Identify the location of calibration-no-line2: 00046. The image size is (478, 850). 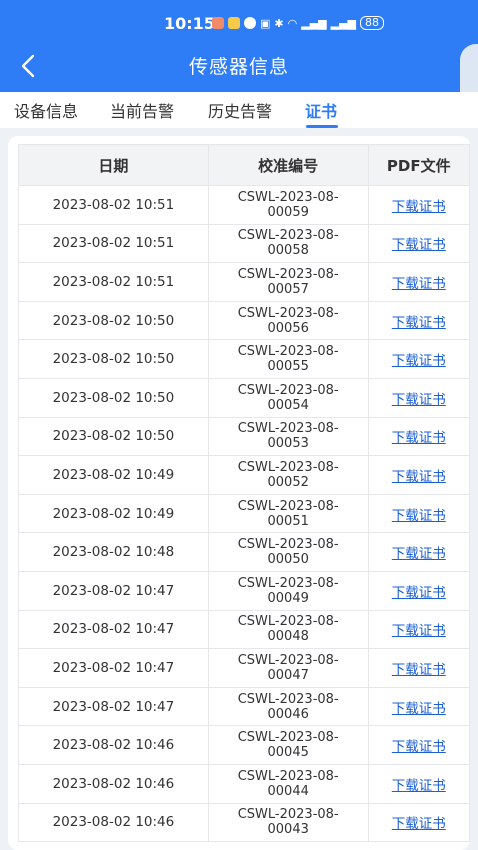
(288, 714).